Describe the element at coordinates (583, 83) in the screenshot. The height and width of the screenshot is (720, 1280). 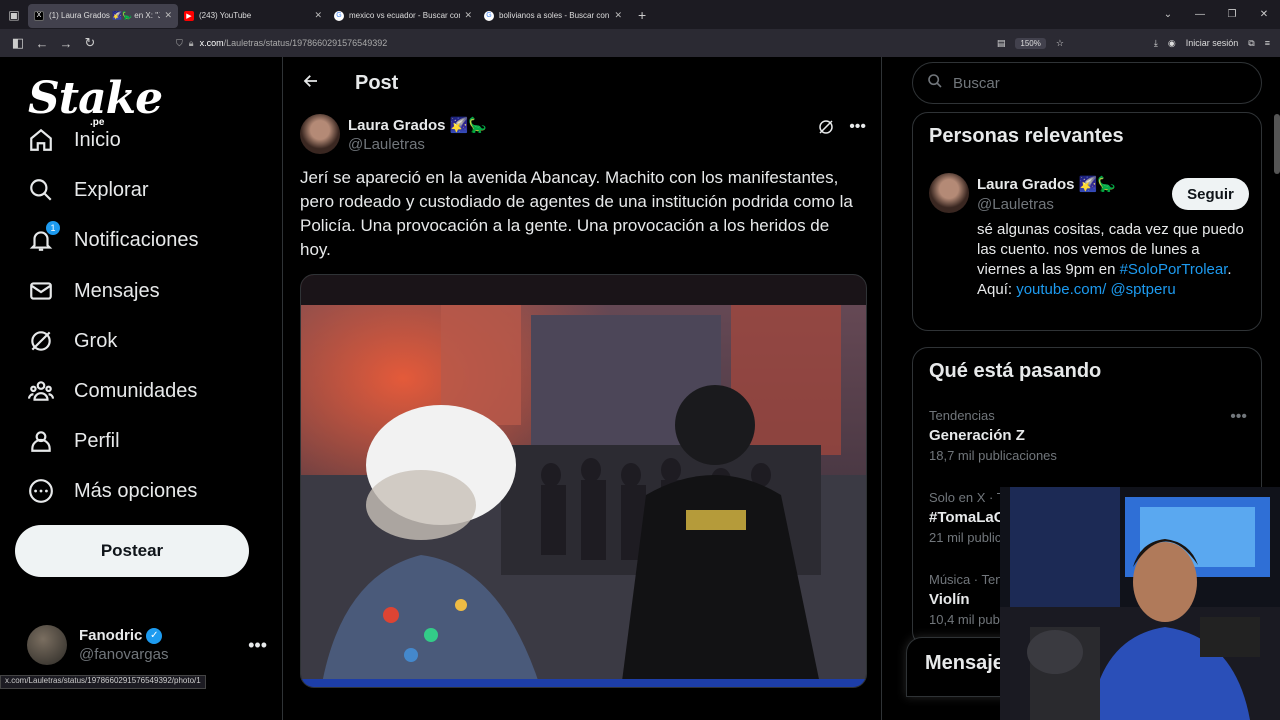
I see `main-header: Post` at that location.